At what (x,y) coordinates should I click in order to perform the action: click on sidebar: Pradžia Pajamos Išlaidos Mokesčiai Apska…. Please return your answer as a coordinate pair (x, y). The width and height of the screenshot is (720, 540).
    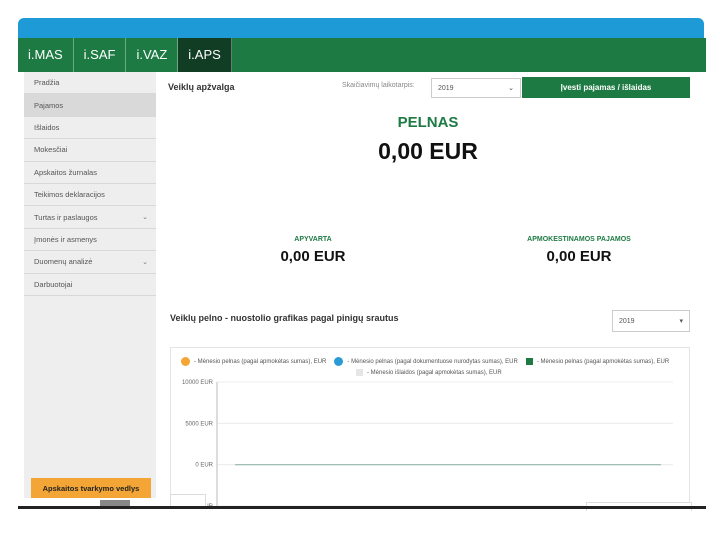
    Looking at the image, I should click on (90, 285).